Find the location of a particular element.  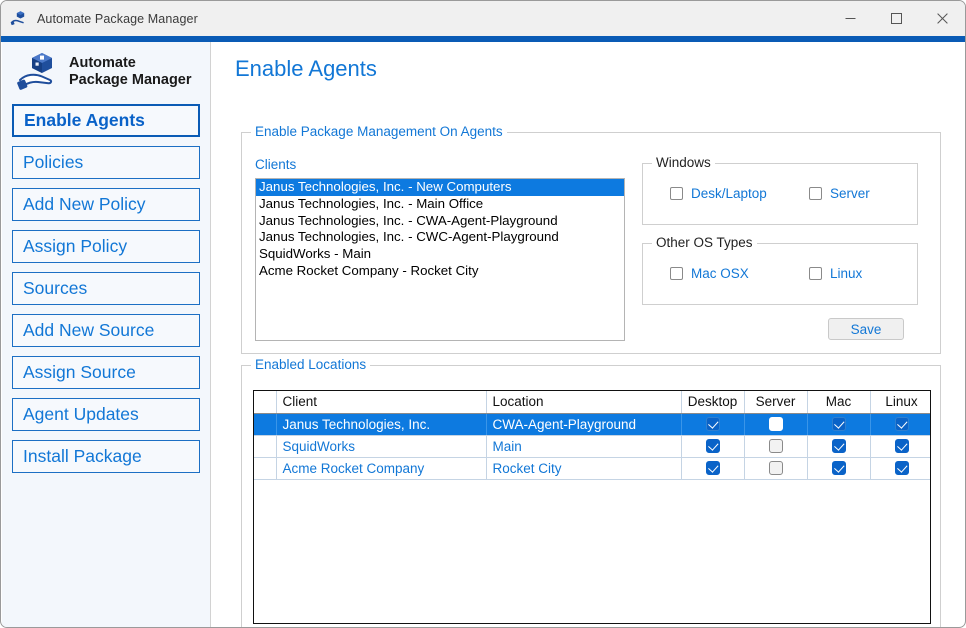

brand-line-2: Package Manager is located at coordinates (130, 80).